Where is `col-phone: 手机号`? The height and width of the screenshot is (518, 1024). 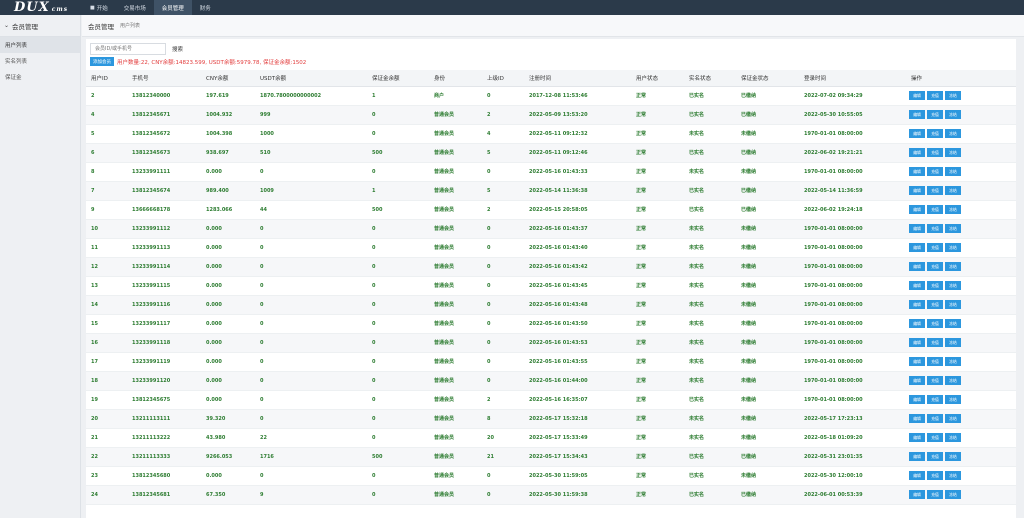 col-phone: 手机号 is located at coordinates (164, 78).